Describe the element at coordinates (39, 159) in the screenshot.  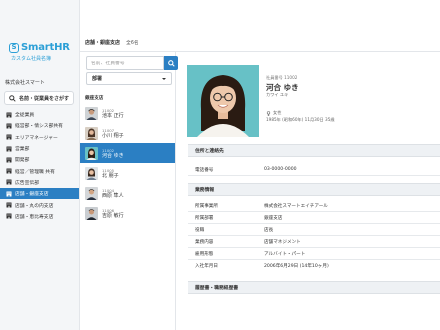
I see `sidebar-item-dev: 開発部` at that location.